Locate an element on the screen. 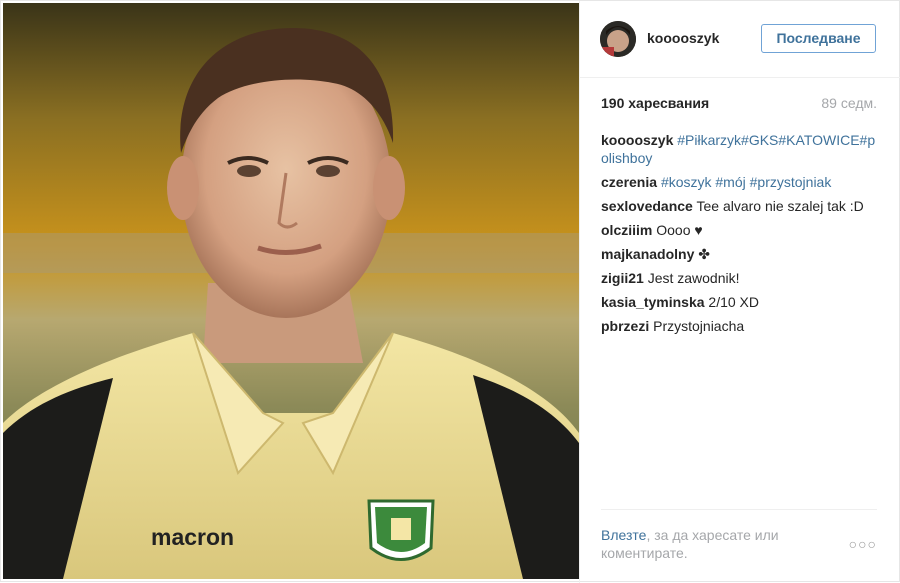 The width and height of the screenshot is (900, 583). avatar-image is located at coordinates (618, 39).